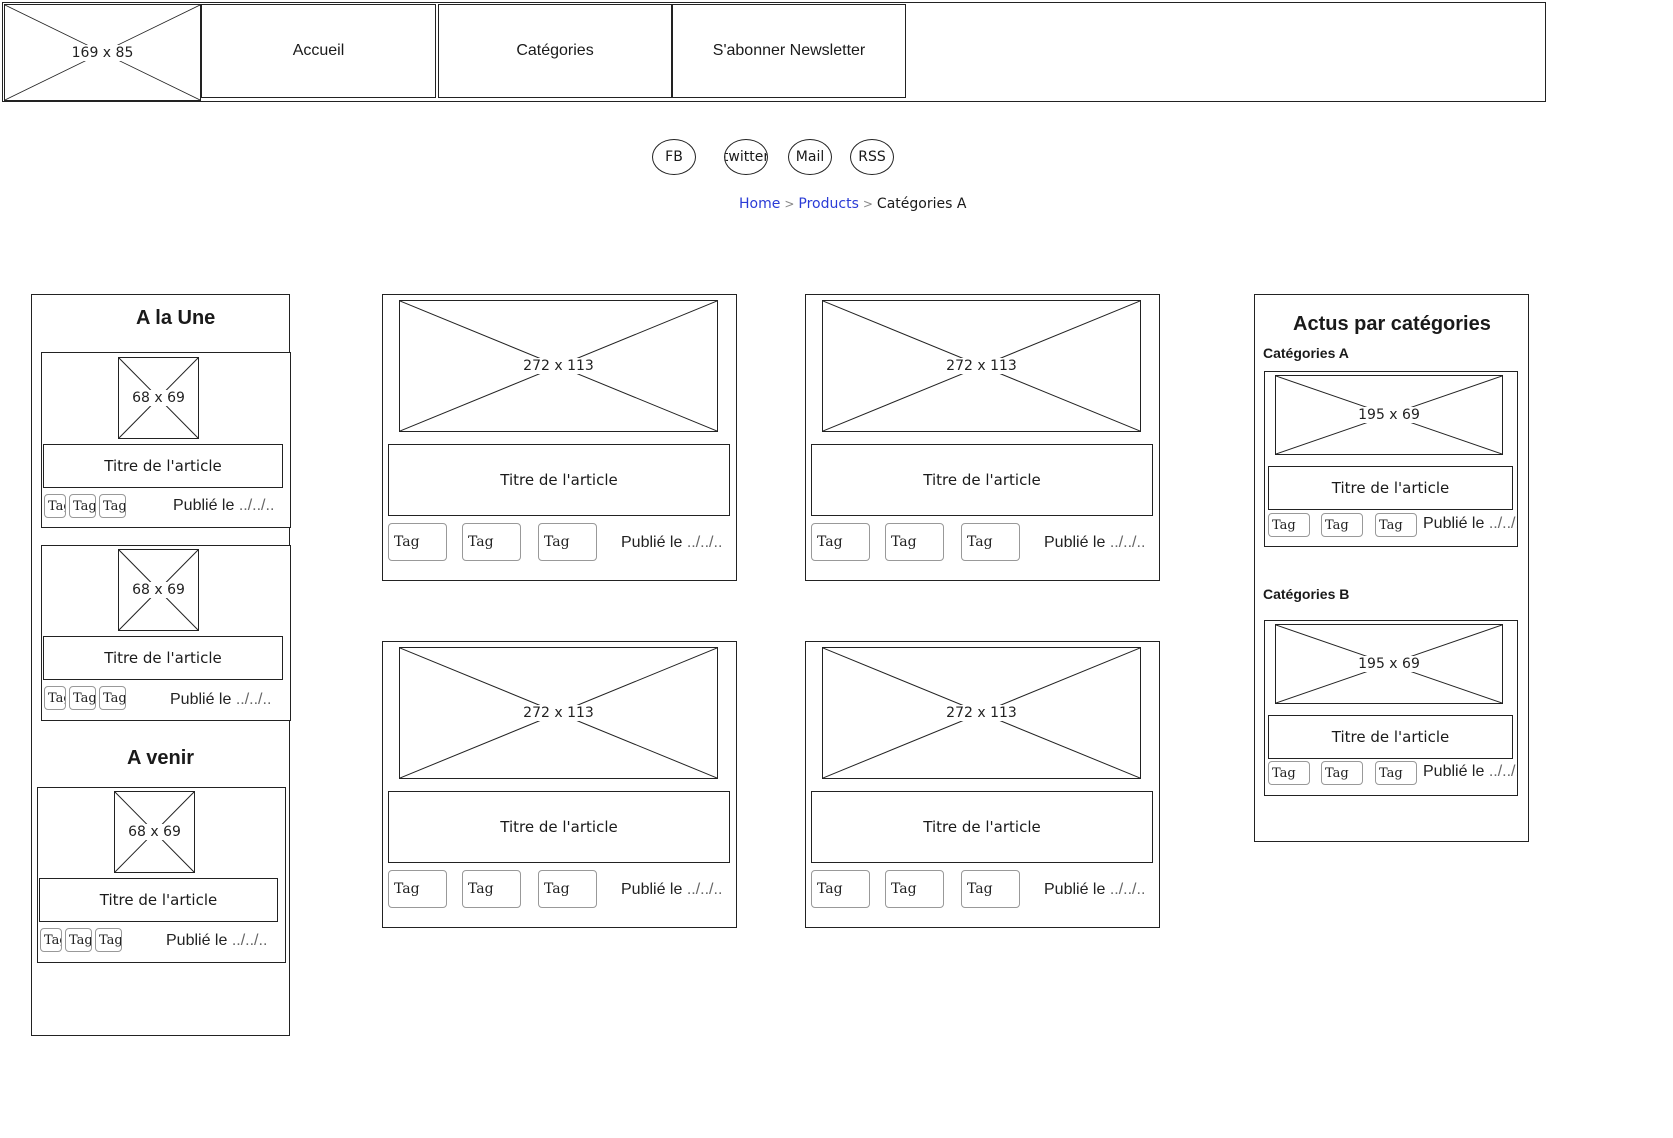 The height and width of the screenshot is (1138, 1673). I want to click on breadcrumb-products: Products, so click(828, 204).